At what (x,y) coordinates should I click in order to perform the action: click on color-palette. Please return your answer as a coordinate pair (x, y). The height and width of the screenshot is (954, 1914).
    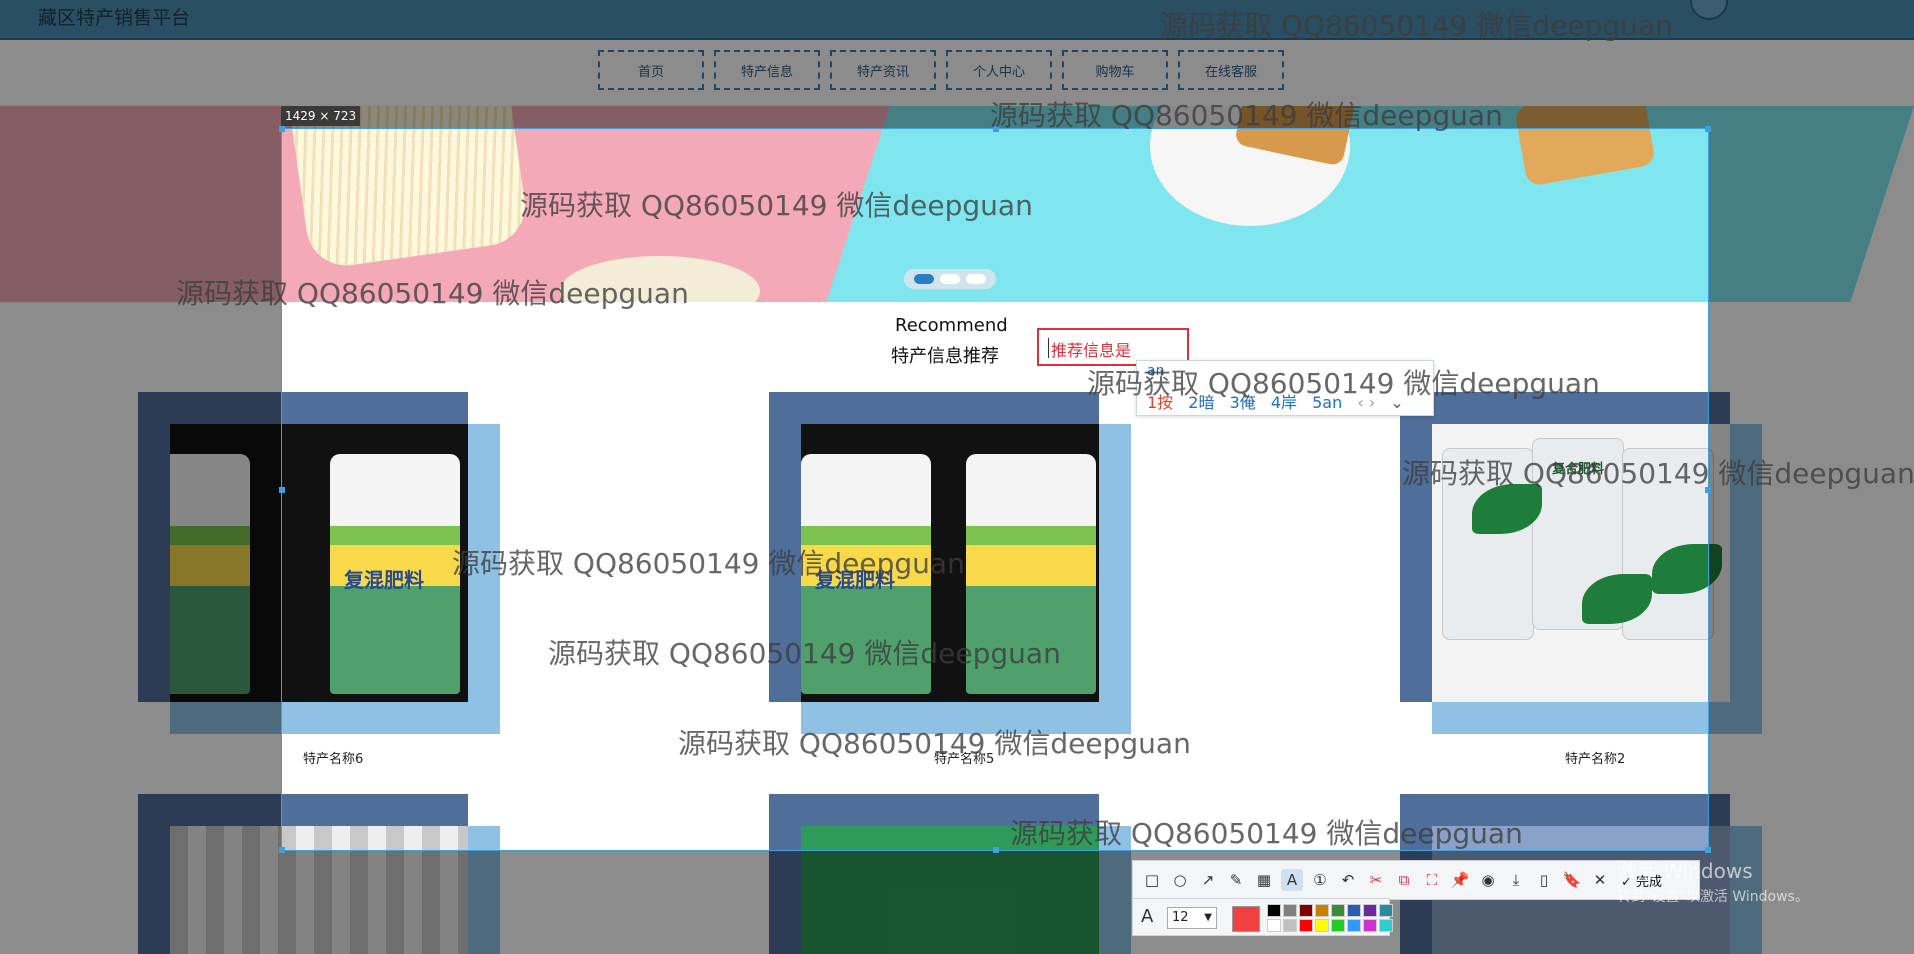
    Looking at the image, I should click on (1330, 918).